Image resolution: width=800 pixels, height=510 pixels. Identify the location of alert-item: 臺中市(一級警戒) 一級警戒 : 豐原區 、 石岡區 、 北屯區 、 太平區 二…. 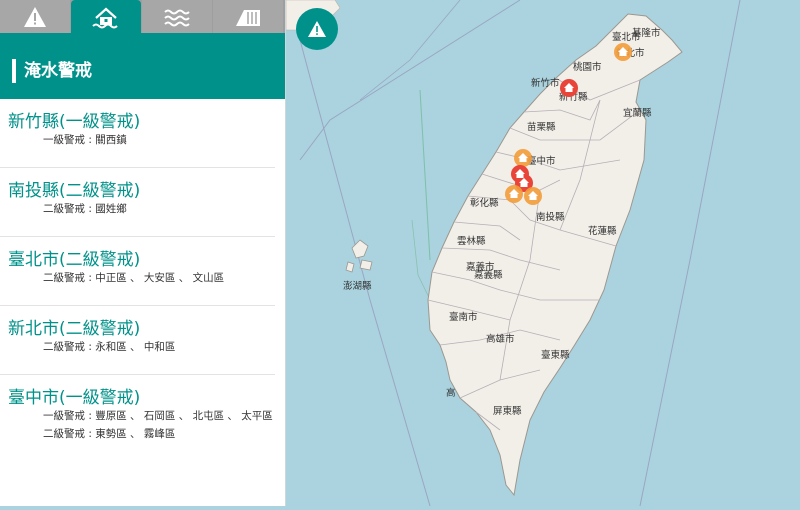
(137, 418).